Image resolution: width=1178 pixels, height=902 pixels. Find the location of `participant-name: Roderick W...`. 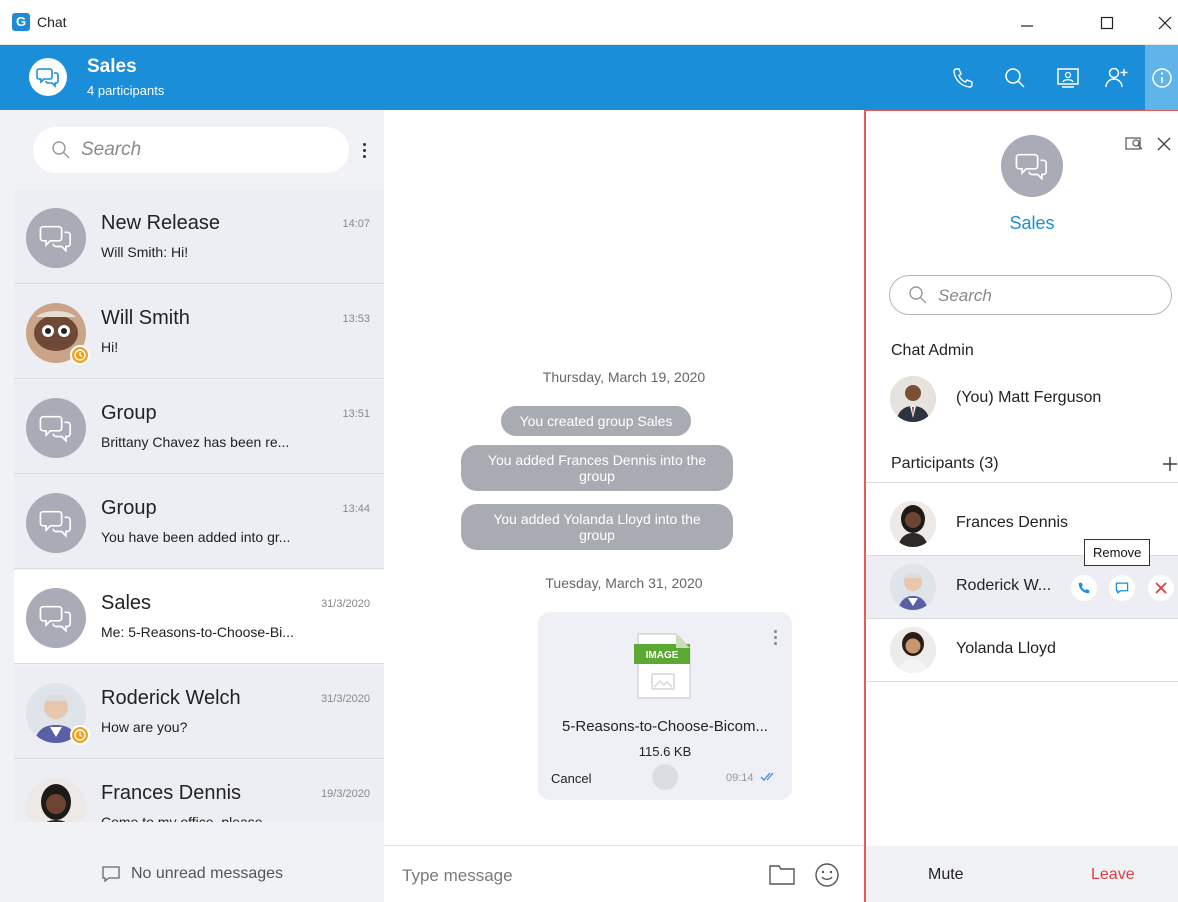

participant-name: Roderick W... is located at coordinates (1004, 585).